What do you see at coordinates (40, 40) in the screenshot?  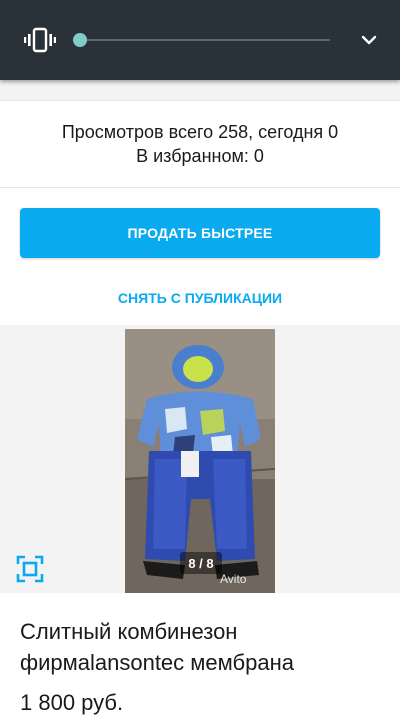 I see `vibrate-icon` at bounding box center [40, 40].